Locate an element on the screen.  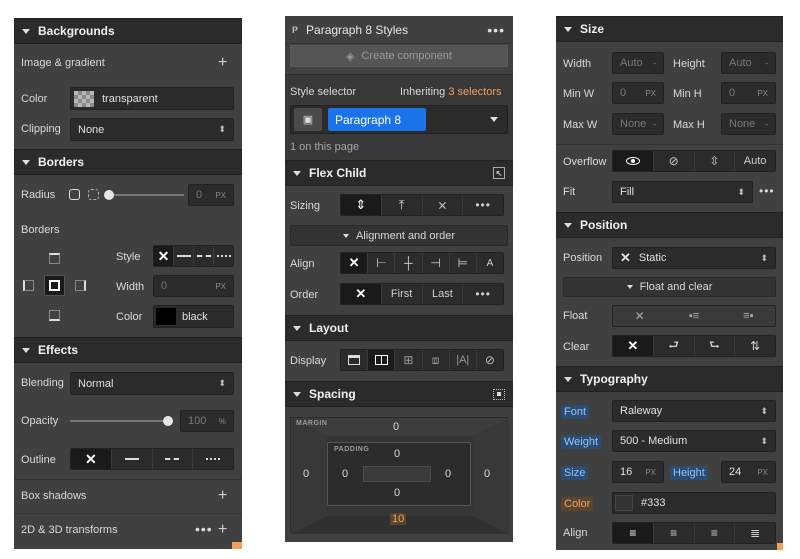
align-self-segmented: ✕ ⊢ ┼ ⊣ ⊨ A is located at coordinates (422, 263).